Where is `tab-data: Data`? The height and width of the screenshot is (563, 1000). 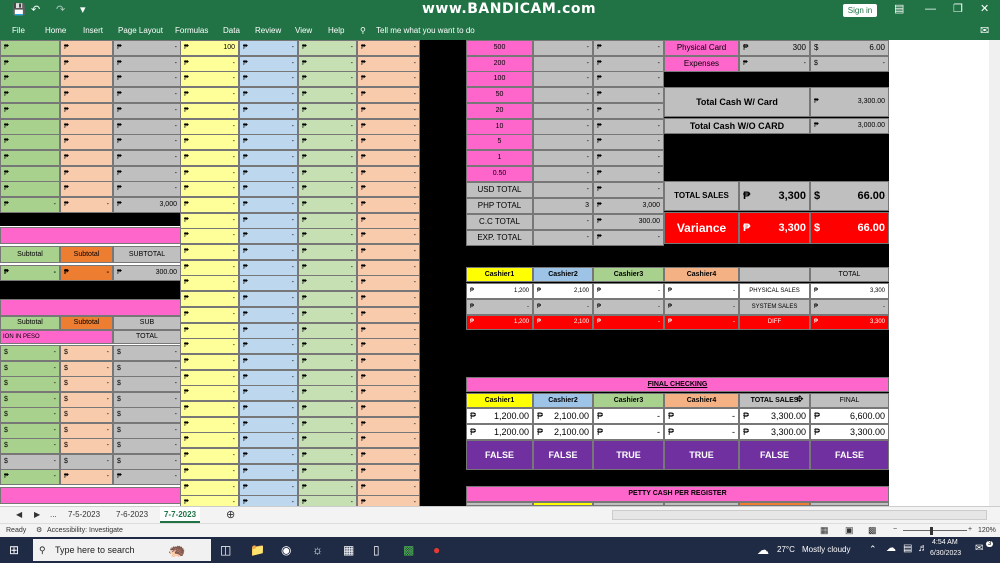
tab-data: Data is located at coordinates (231, 30).